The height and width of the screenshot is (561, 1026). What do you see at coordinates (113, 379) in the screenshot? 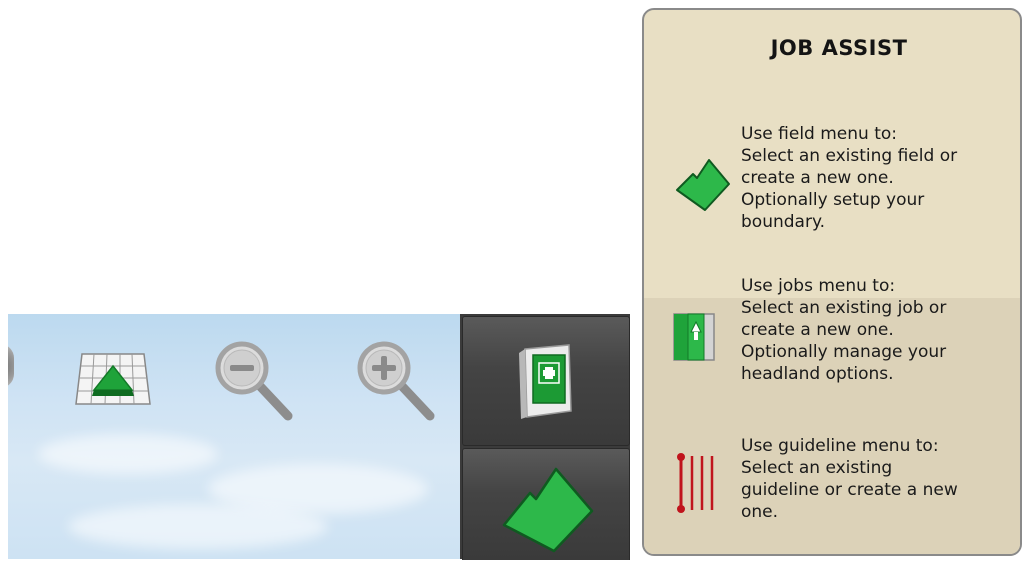
I see `grid-field-icon` at bounding box center [113, 379].